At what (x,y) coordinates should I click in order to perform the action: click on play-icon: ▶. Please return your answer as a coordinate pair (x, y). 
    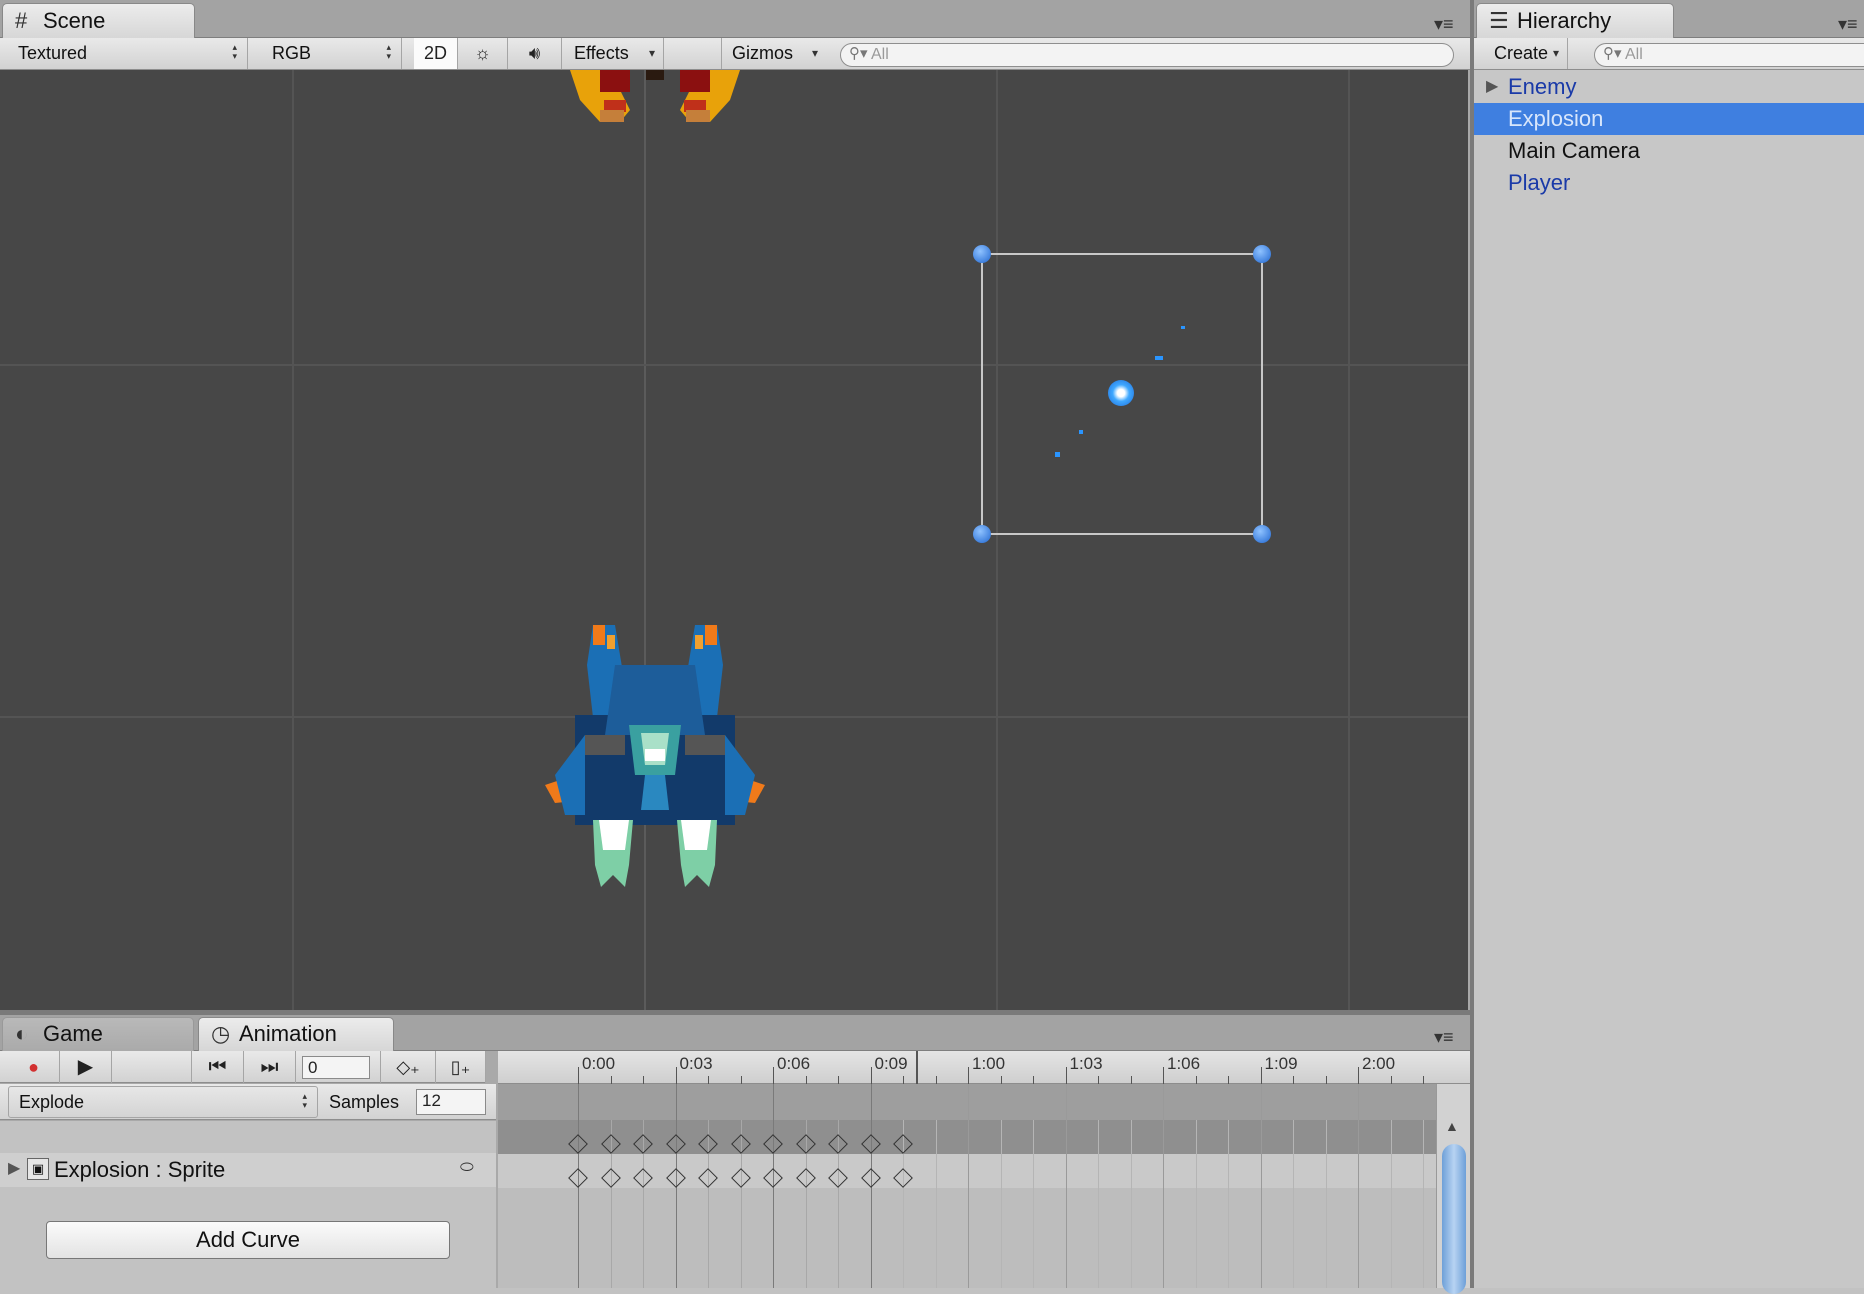
    Looking at the image, I should click on (85, 1067).